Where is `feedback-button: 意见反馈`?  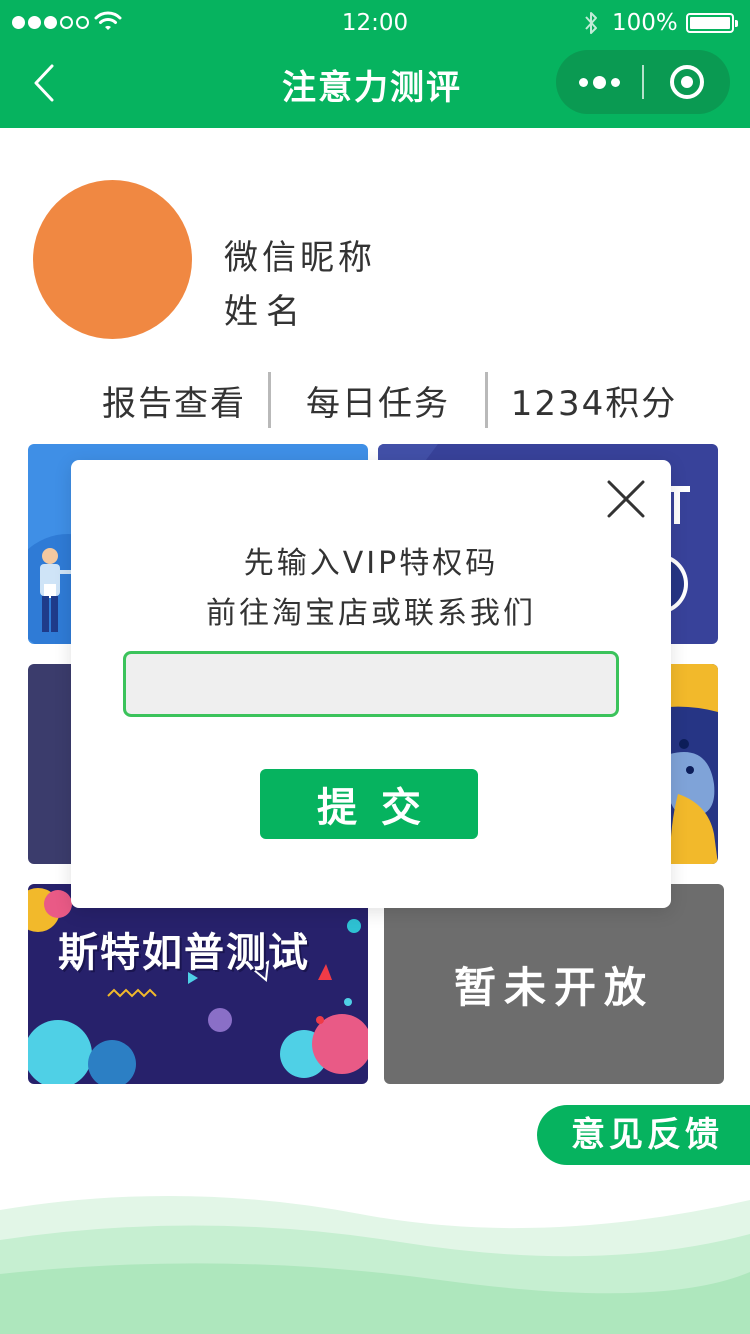
feedback-button: 意见反馈 is located at coordinates (643, 1135).